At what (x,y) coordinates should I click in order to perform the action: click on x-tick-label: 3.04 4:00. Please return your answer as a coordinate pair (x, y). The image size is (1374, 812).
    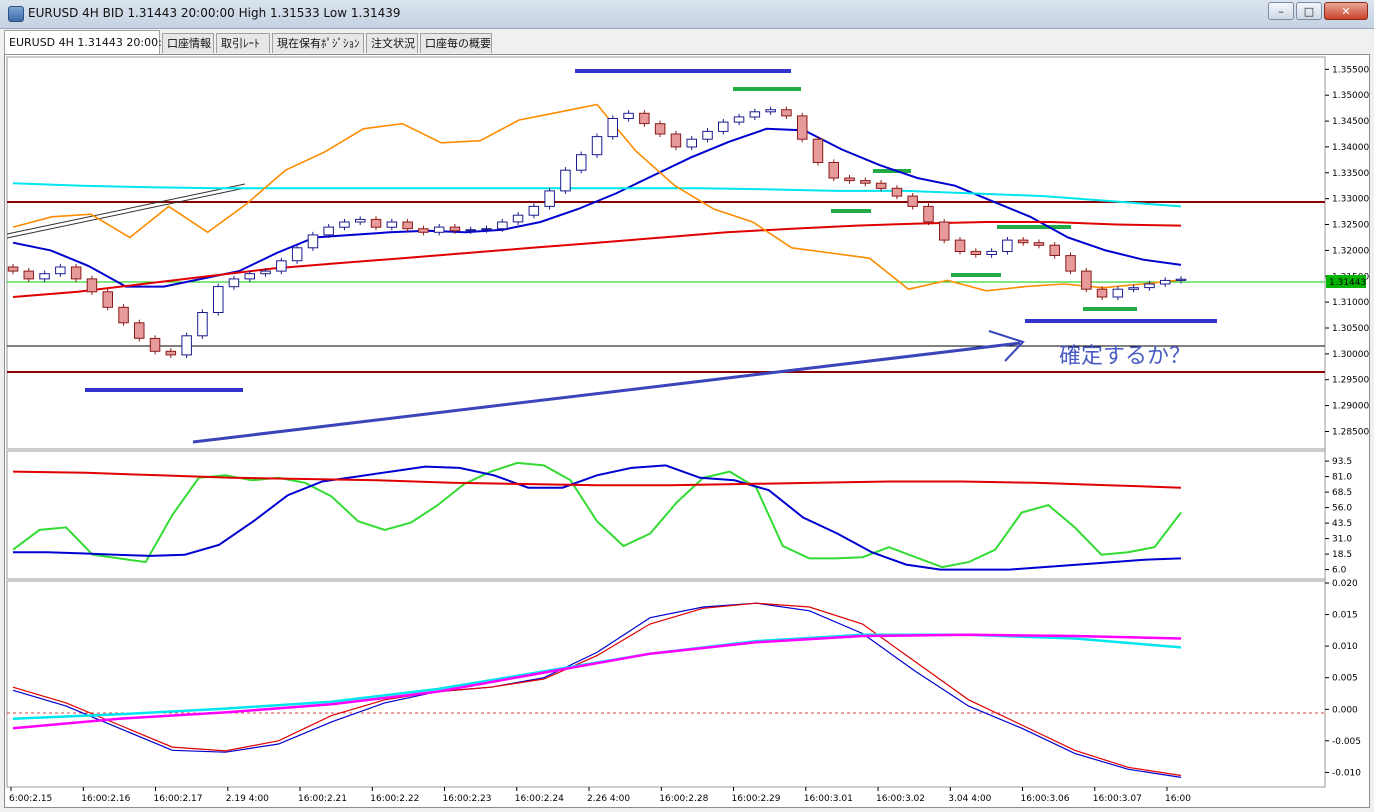
    Looking at the image, I should click on (969, 799).